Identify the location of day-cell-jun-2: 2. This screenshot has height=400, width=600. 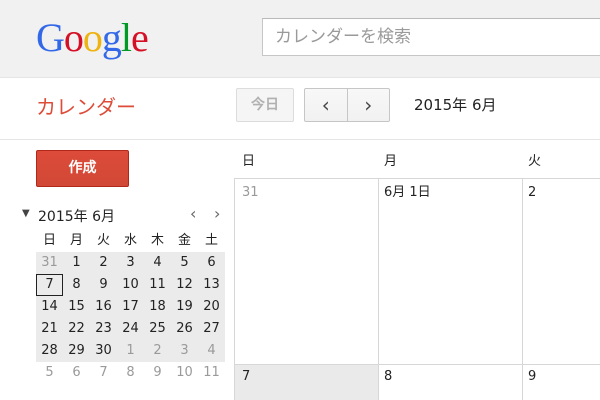
(561, 271).